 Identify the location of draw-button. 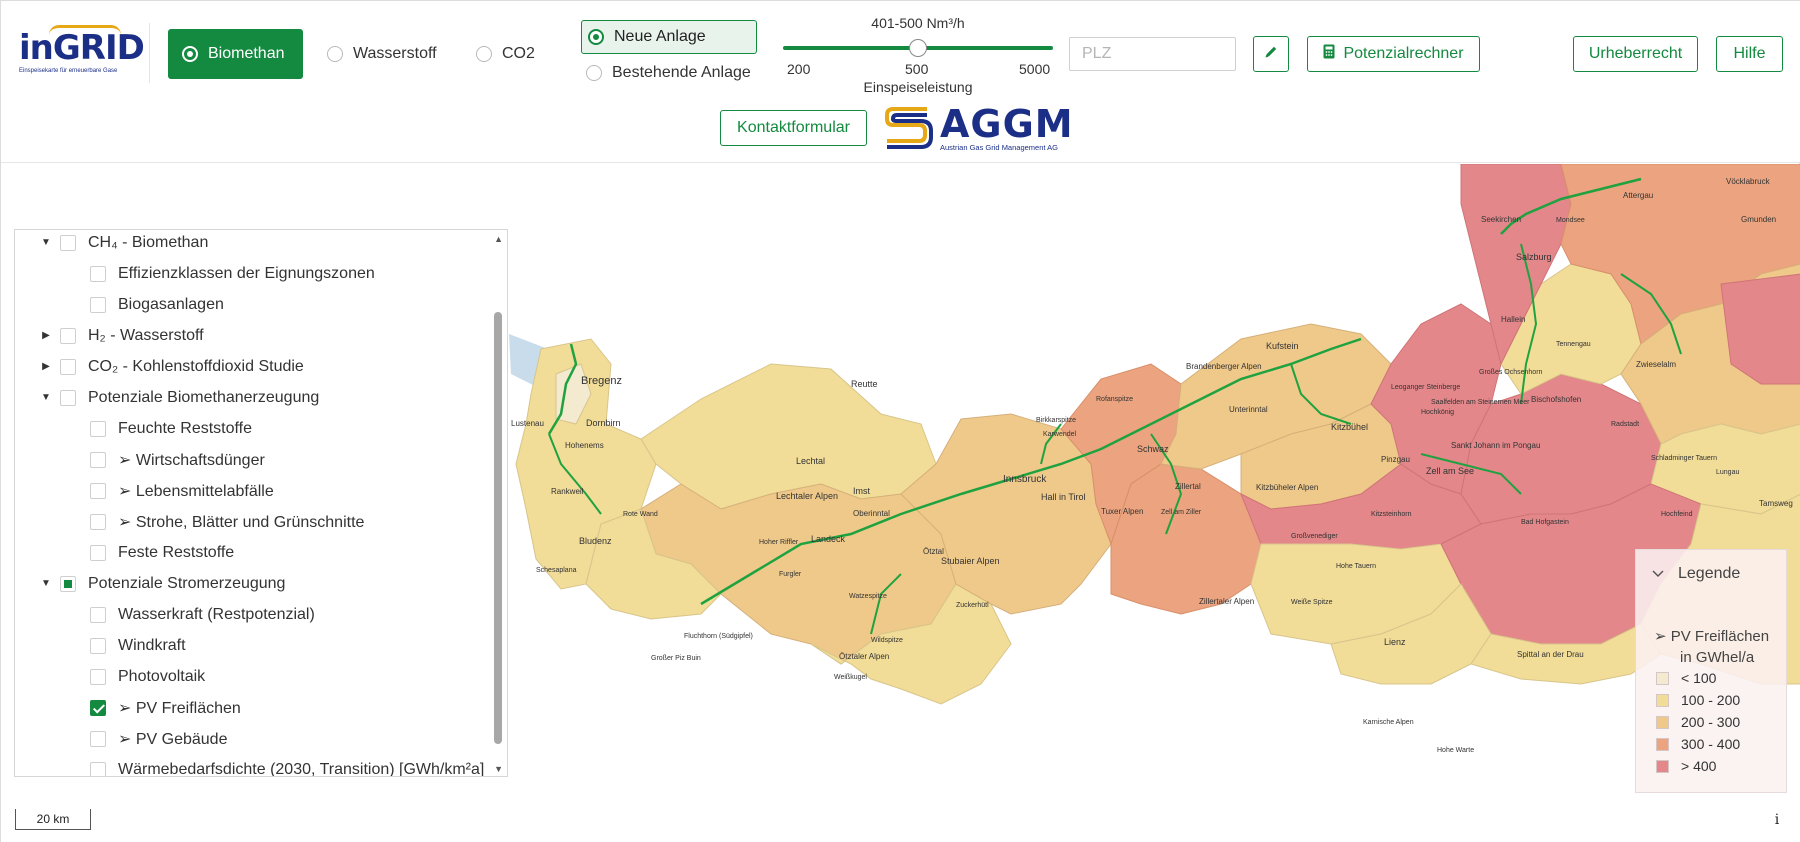
(1271, 54).